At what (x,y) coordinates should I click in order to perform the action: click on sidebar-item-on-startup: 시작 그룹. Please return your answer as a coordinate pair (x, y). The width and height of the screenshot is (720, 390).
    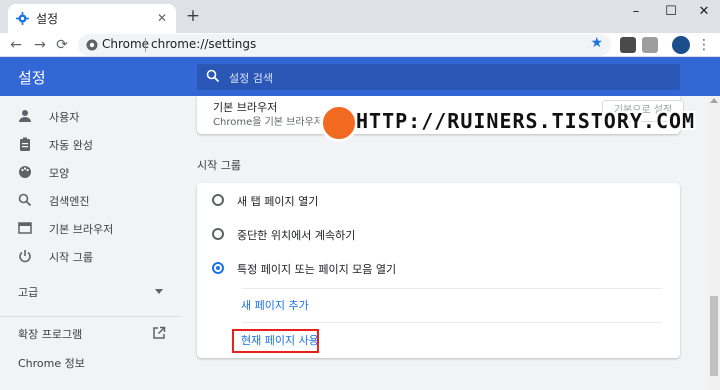
    Looking at the image, I should click on (90, 256).